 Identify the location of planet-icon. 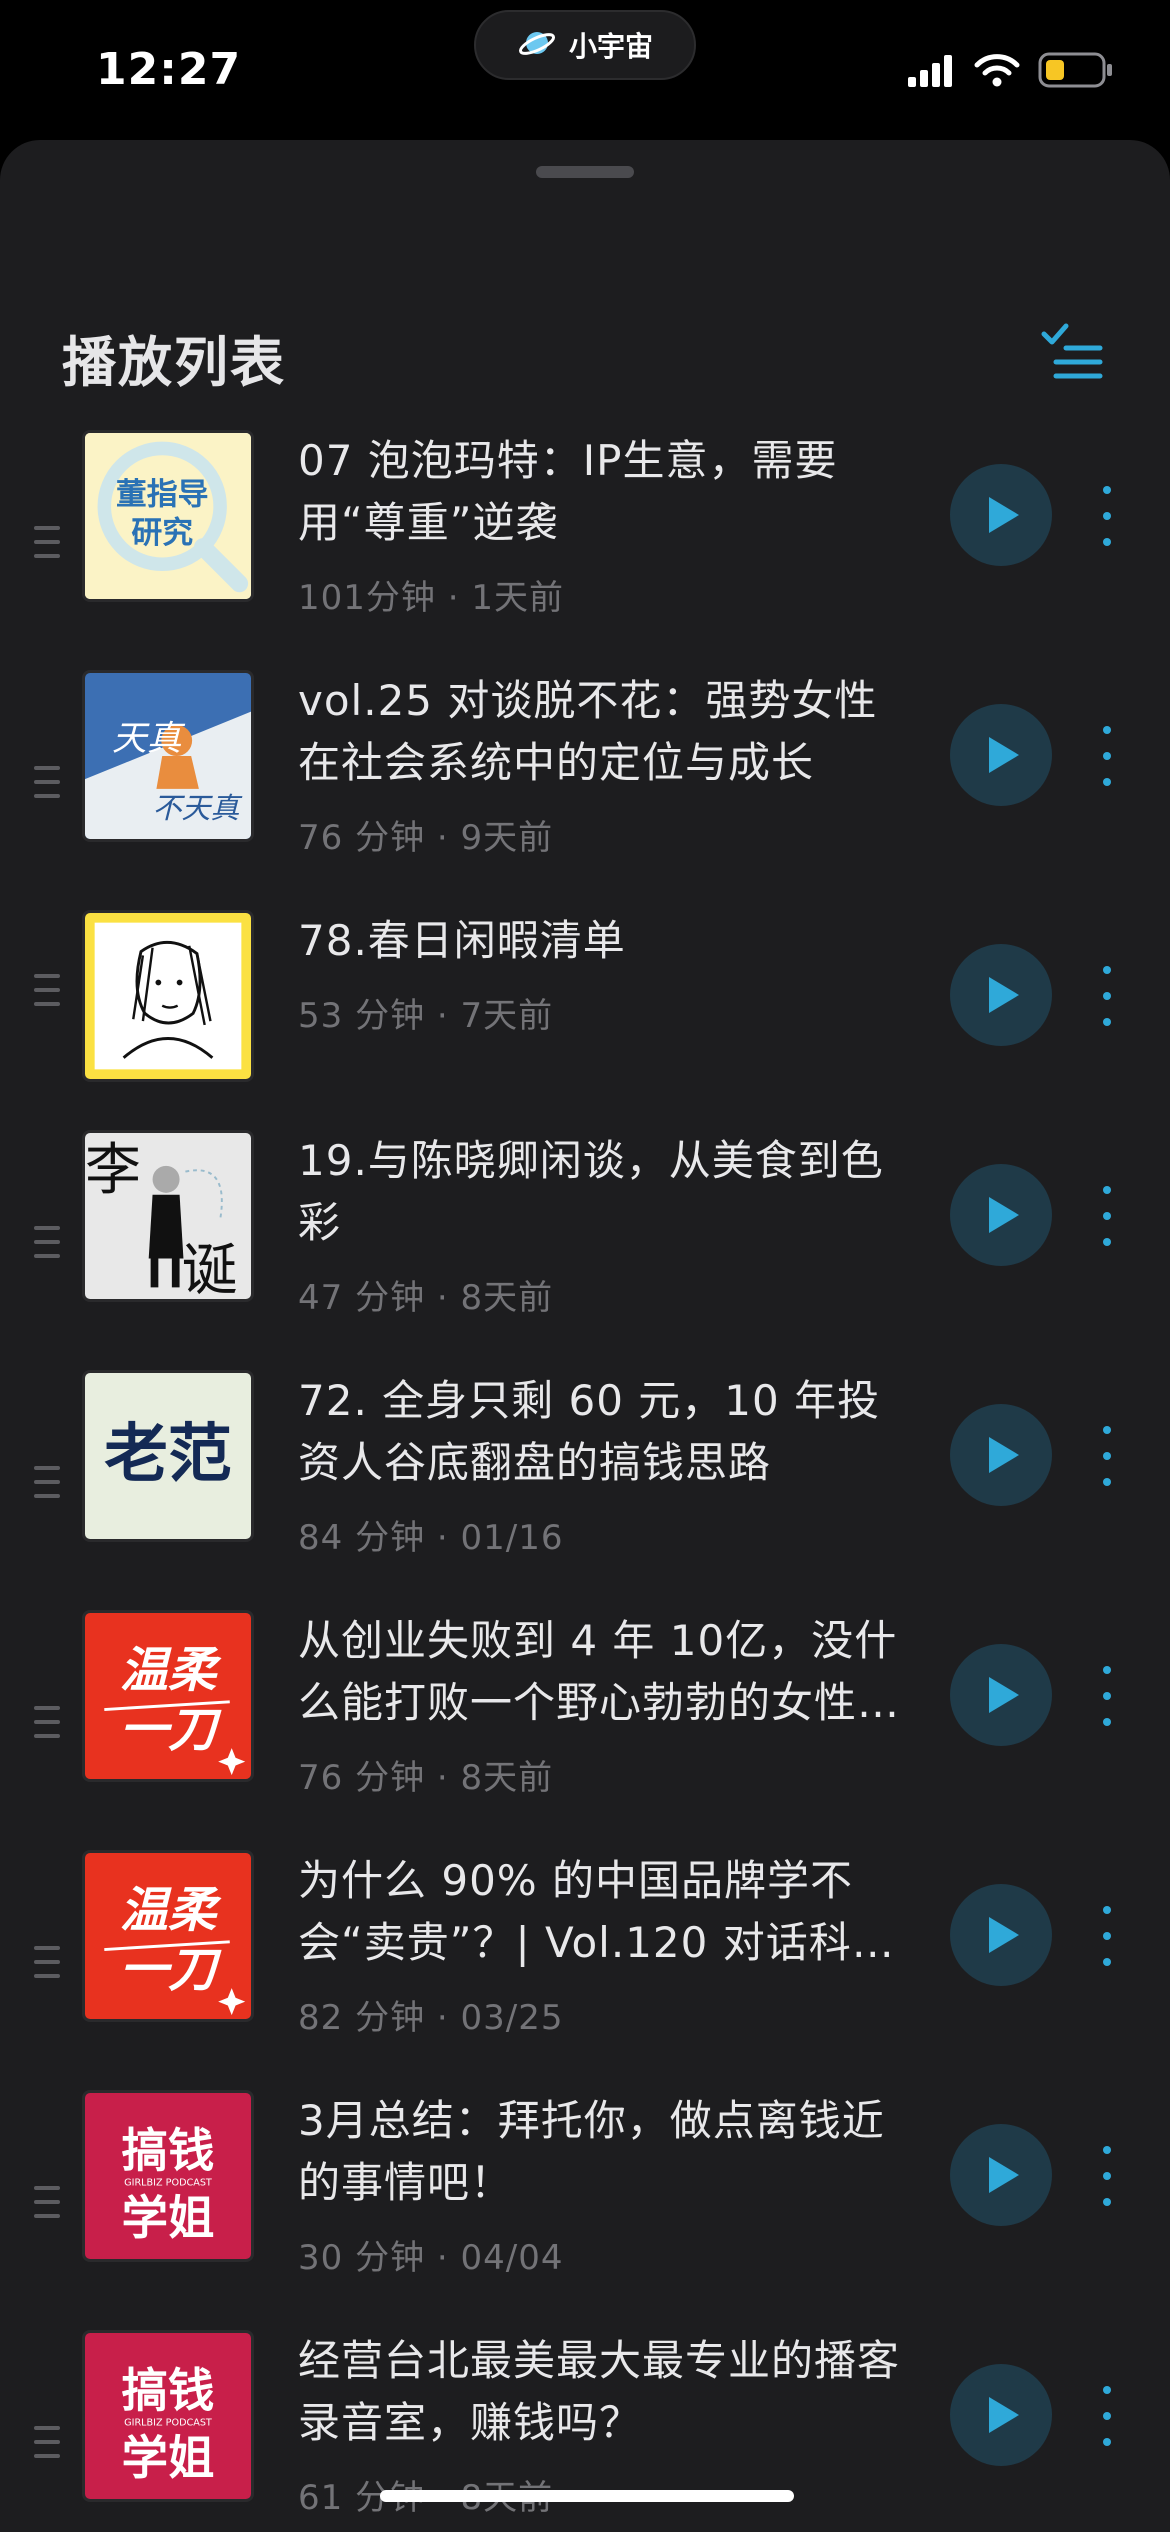
(537, 45).